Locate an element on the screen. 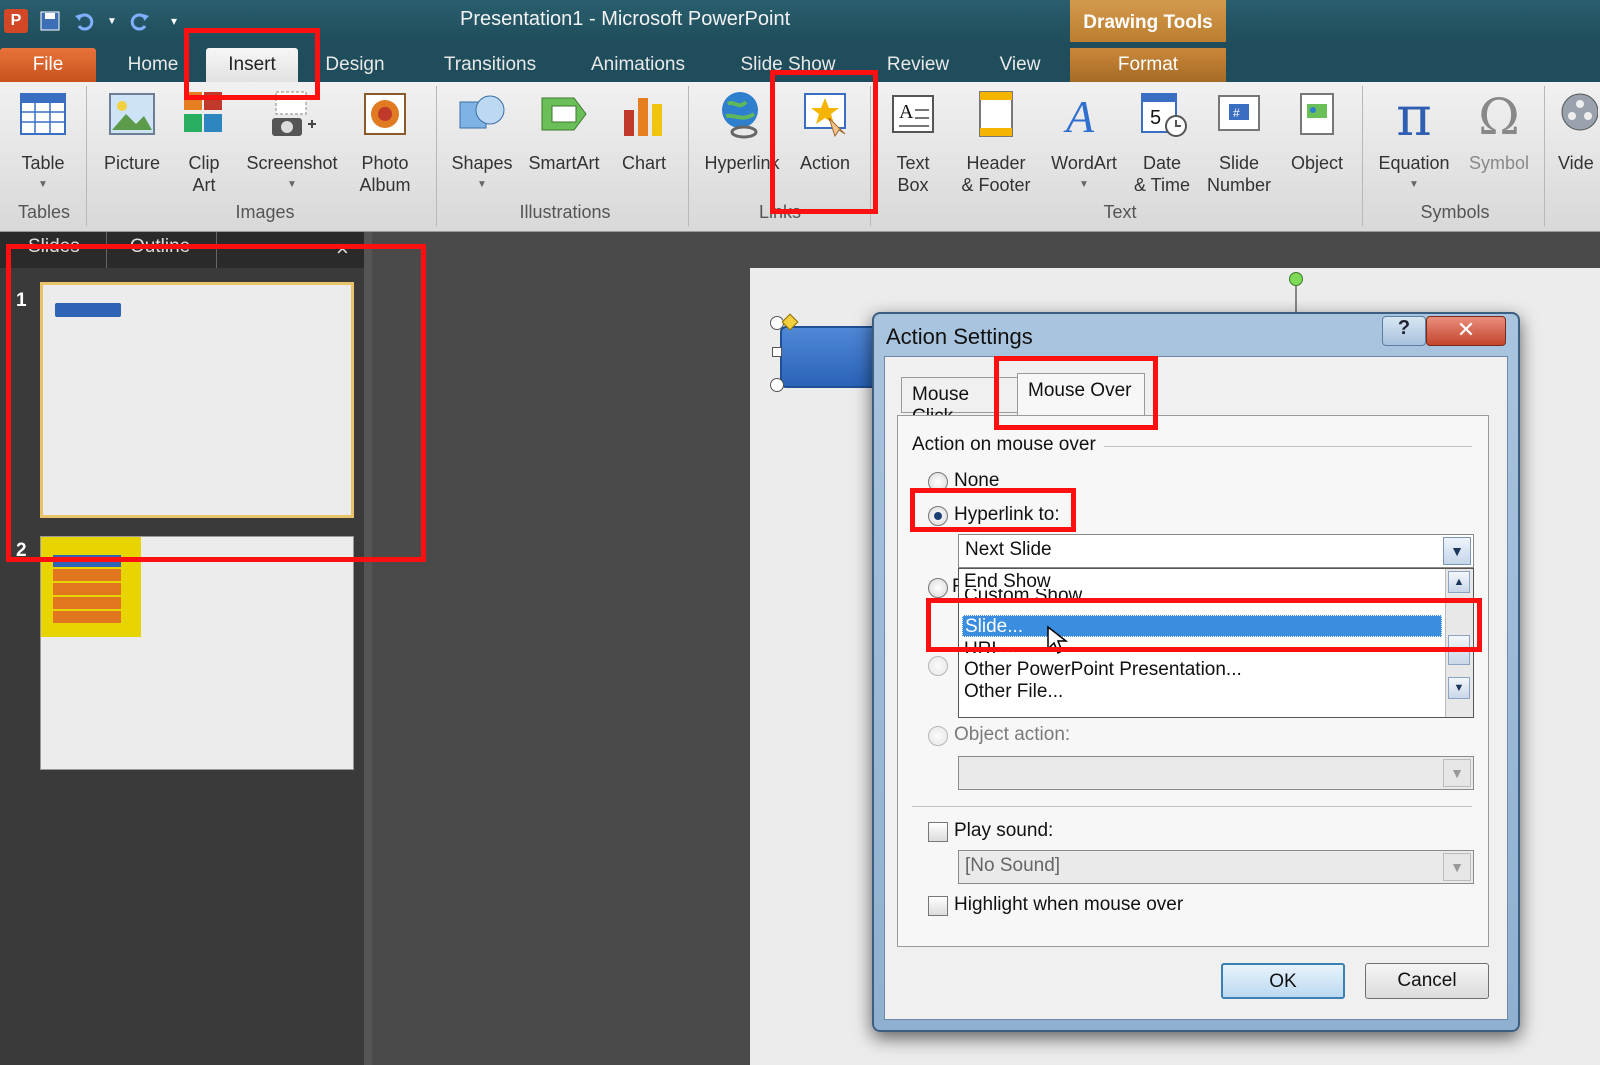 The image size is (1600, 1065). close-icon: ✕ is located at coordinates (1466, 331).